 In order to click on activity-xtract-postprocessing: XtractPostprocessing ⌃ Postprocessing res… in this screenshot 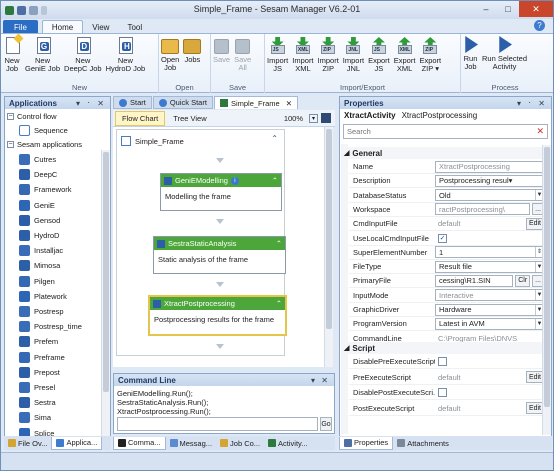, I will do `click(217, 315)`.